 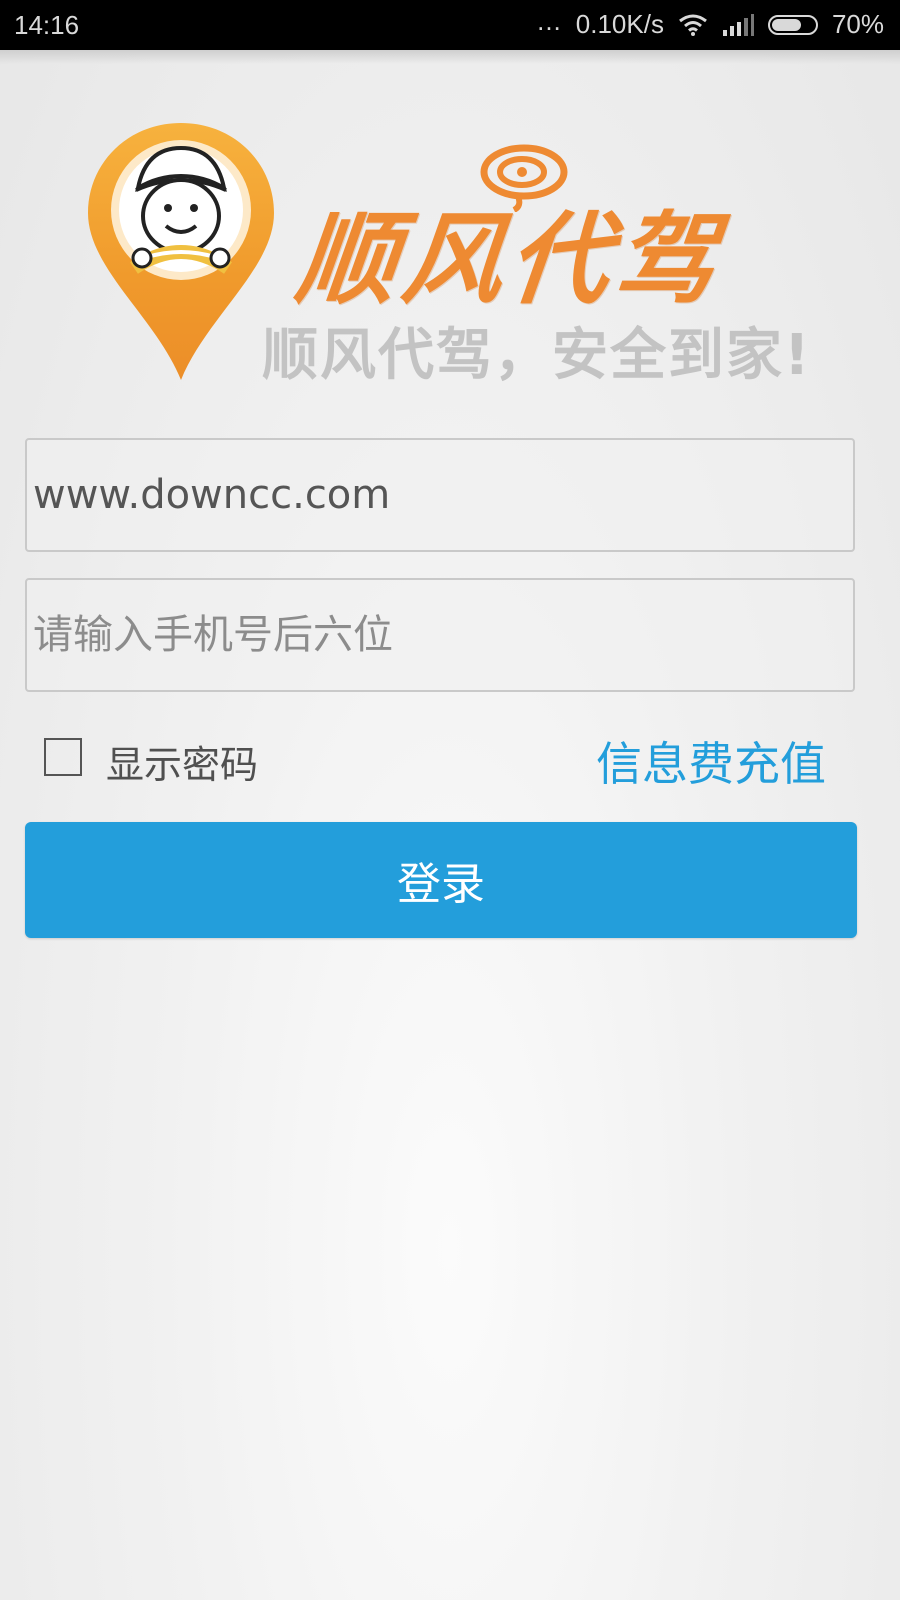 What do you see at coordinates (537, 355) in the screenshot?
I see `logo-slogan: 顺风代驾，安全到家!` at bounding box center [537, 355].